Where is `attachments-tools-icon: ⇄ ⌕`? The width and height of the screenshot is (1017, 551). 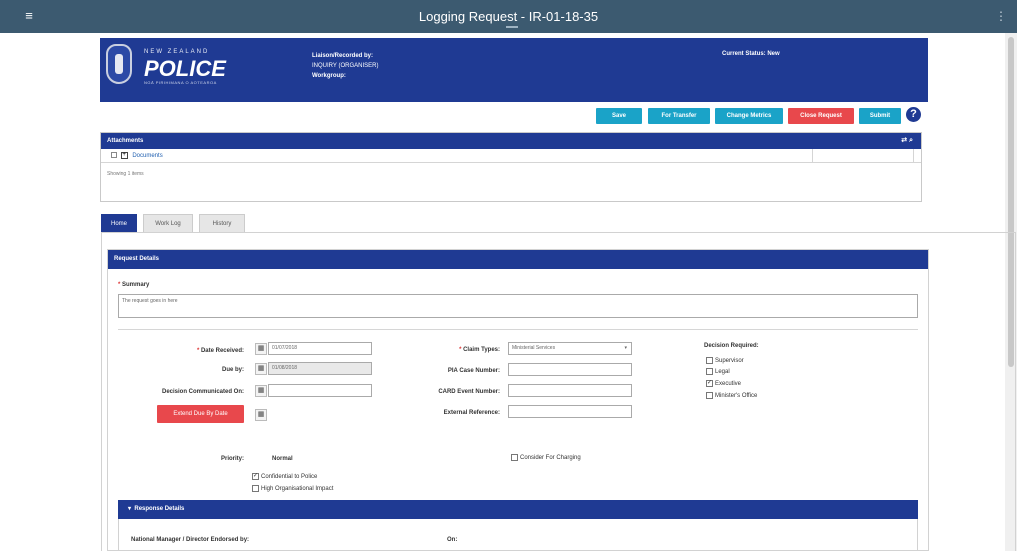 attachments-tools-icon: ⇄ ⌕ is located at coordinates (907, 141).